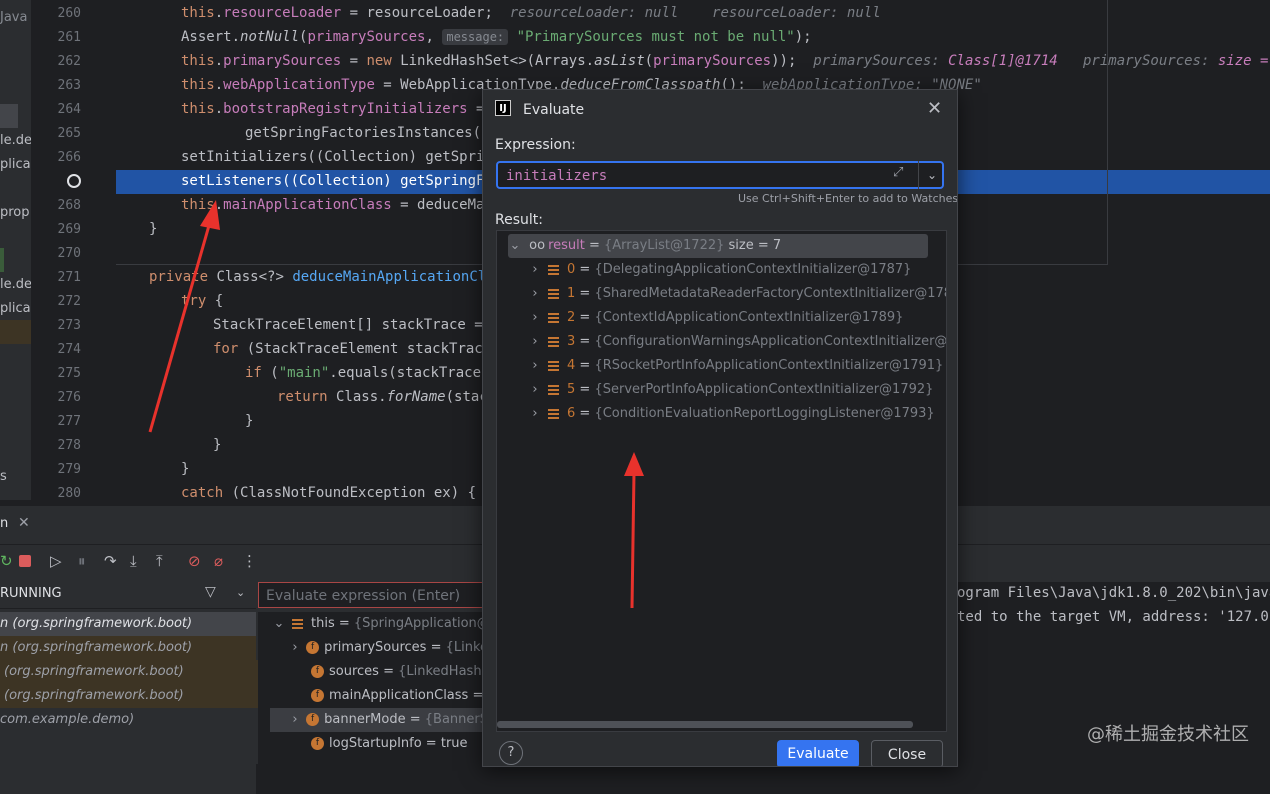  What do you see at coordinates (56, 349) in the screenshot?
I see `line-number: 274` at bounding box center [56, 349].